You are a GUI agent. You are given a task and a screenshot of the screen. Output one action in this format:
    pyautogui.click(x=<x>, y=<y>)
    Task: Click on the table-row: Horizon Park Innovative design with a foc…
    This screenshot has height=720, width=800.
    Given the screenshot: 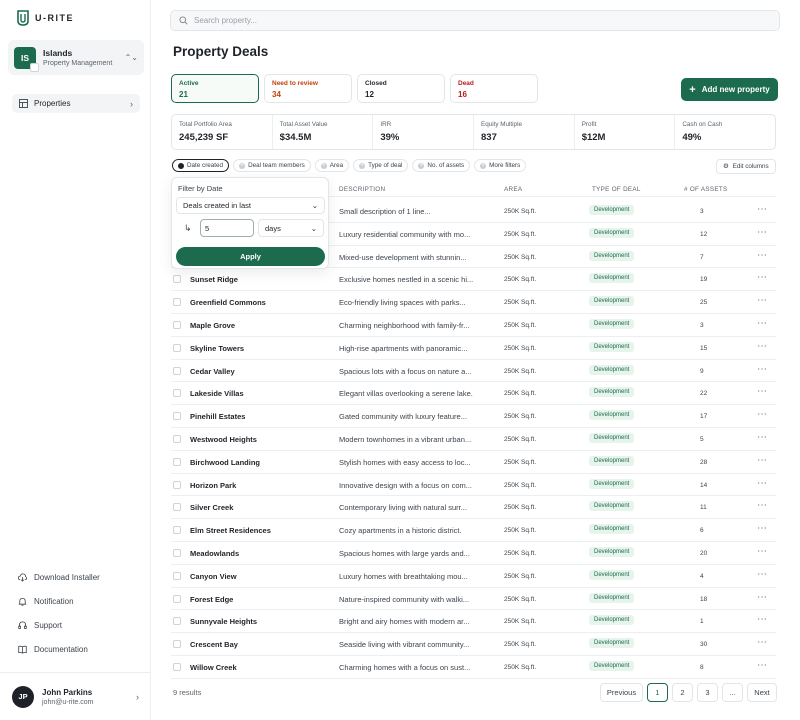 What is the action you would take?
    pyautogui.click(x=473, y=485)
    